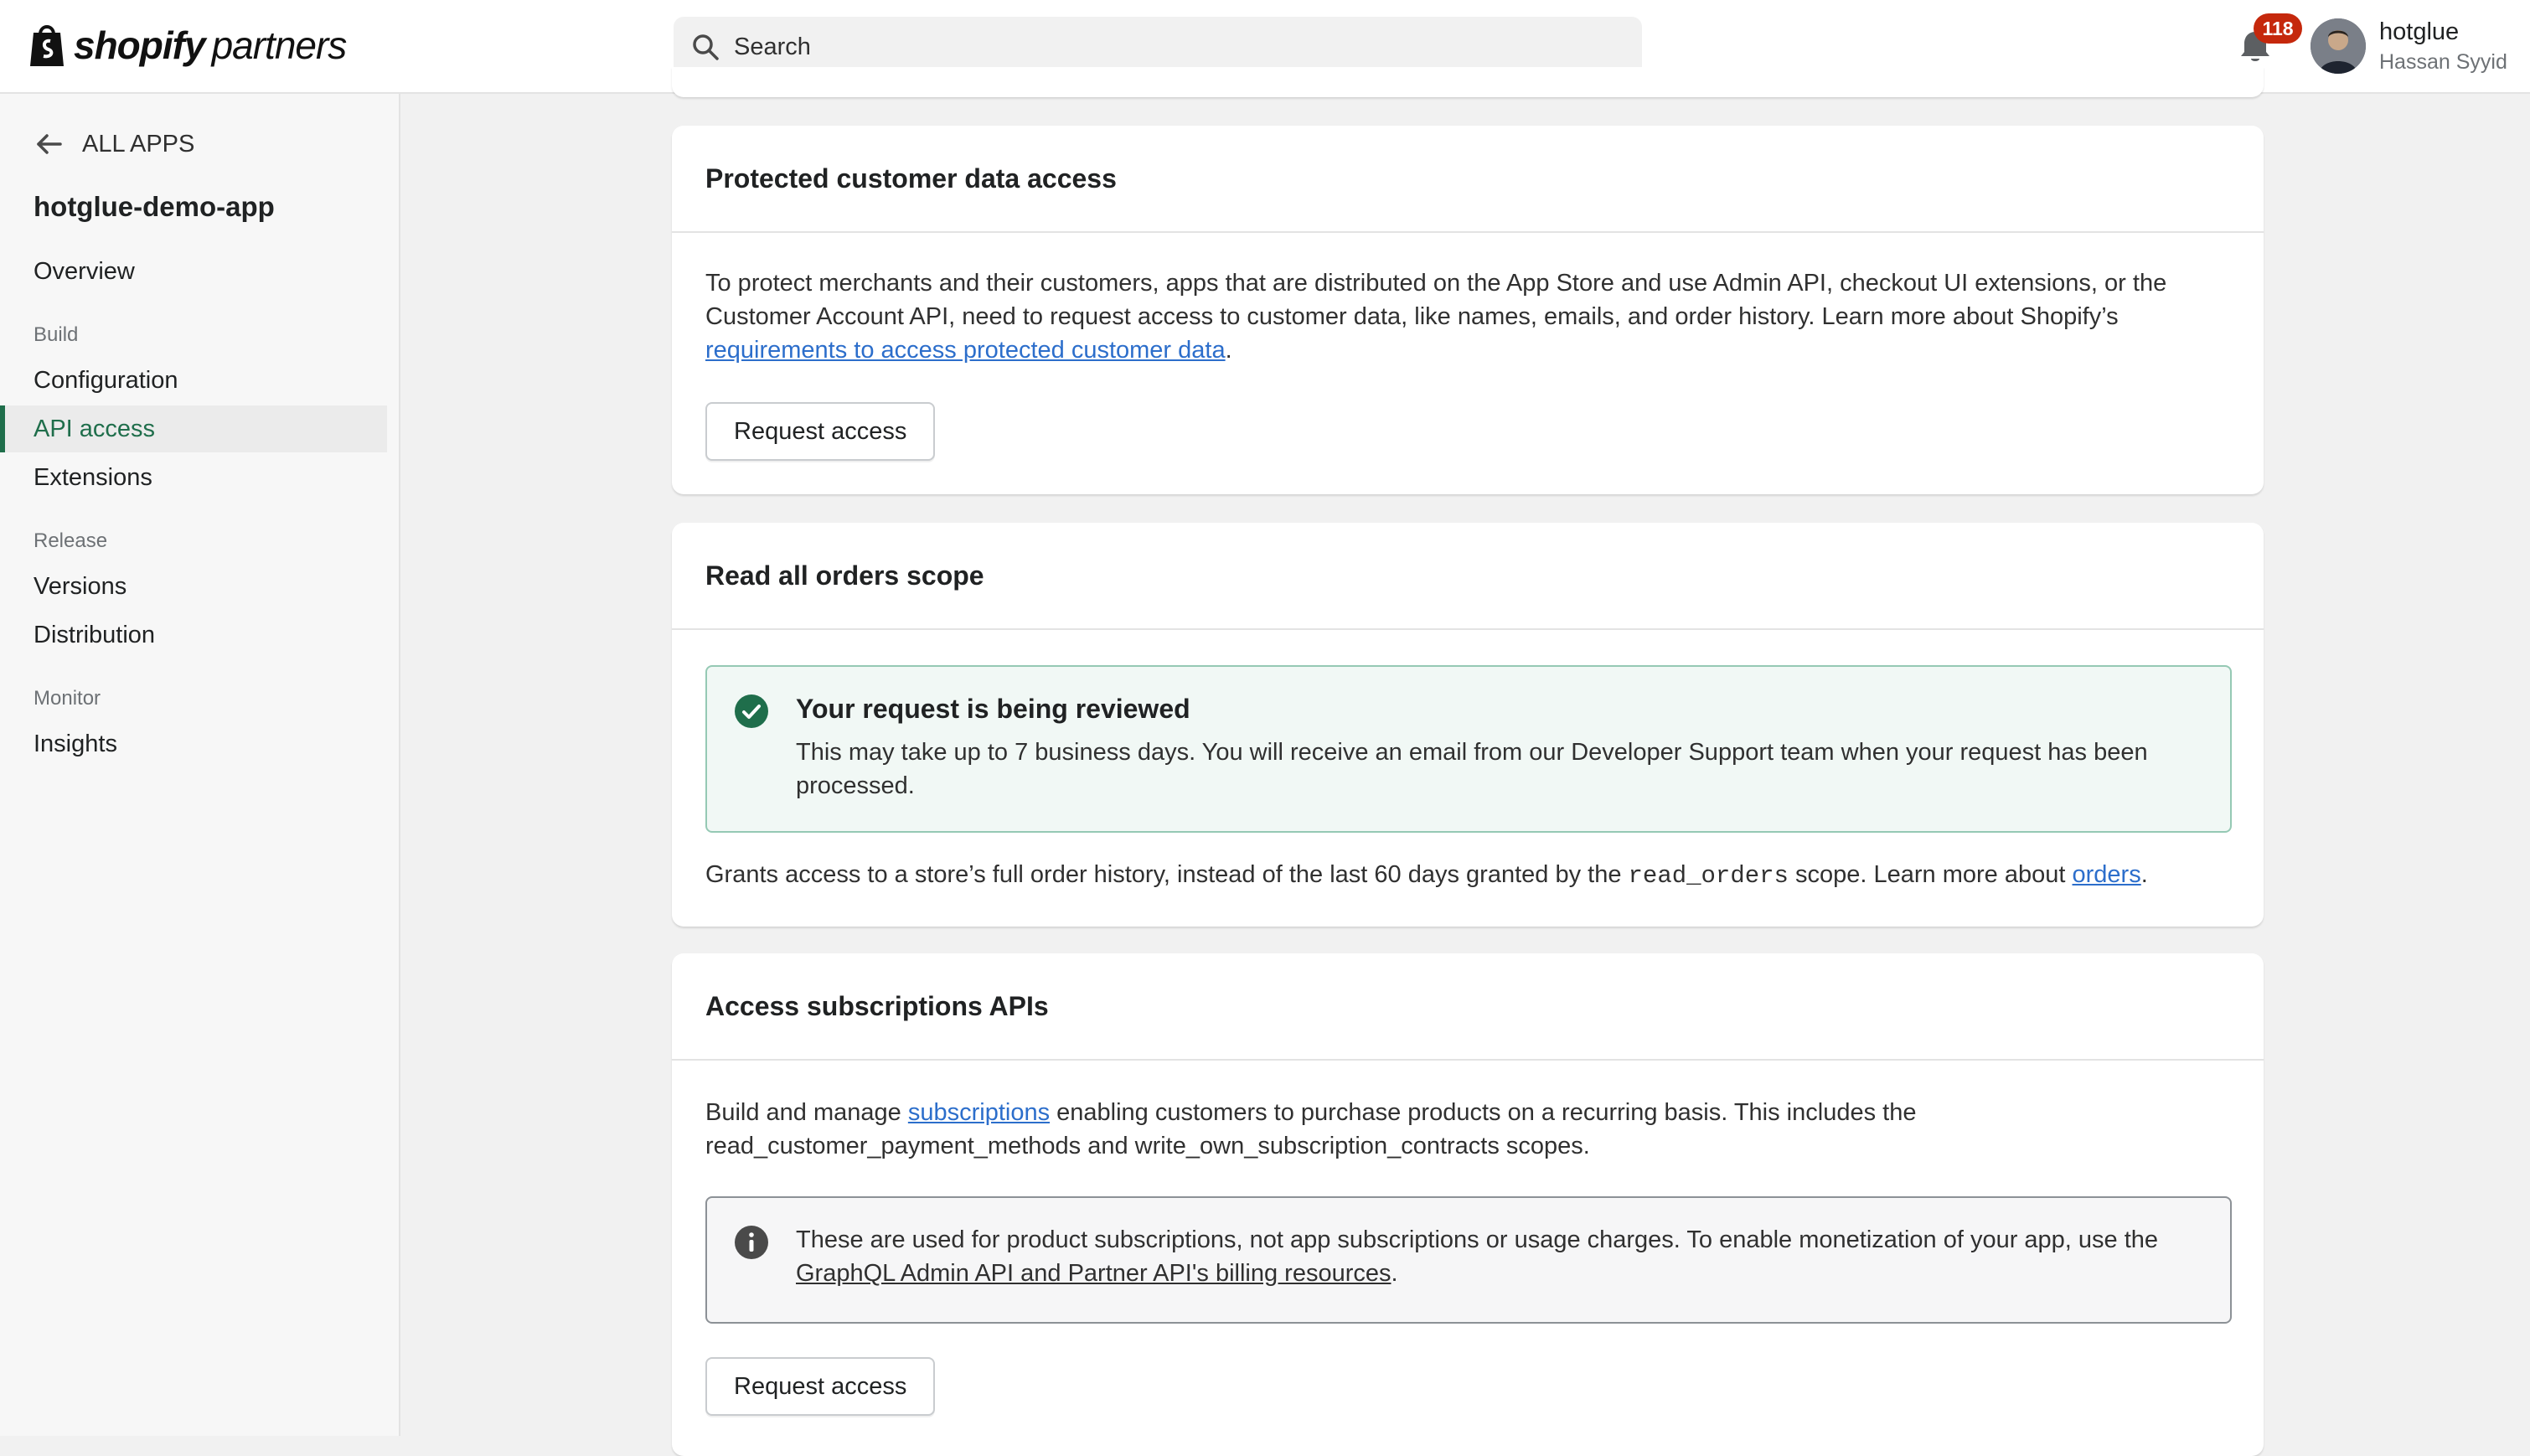 This screenshot has width=2530, height=1456. I want to click on avatar, so click(2338, 46).